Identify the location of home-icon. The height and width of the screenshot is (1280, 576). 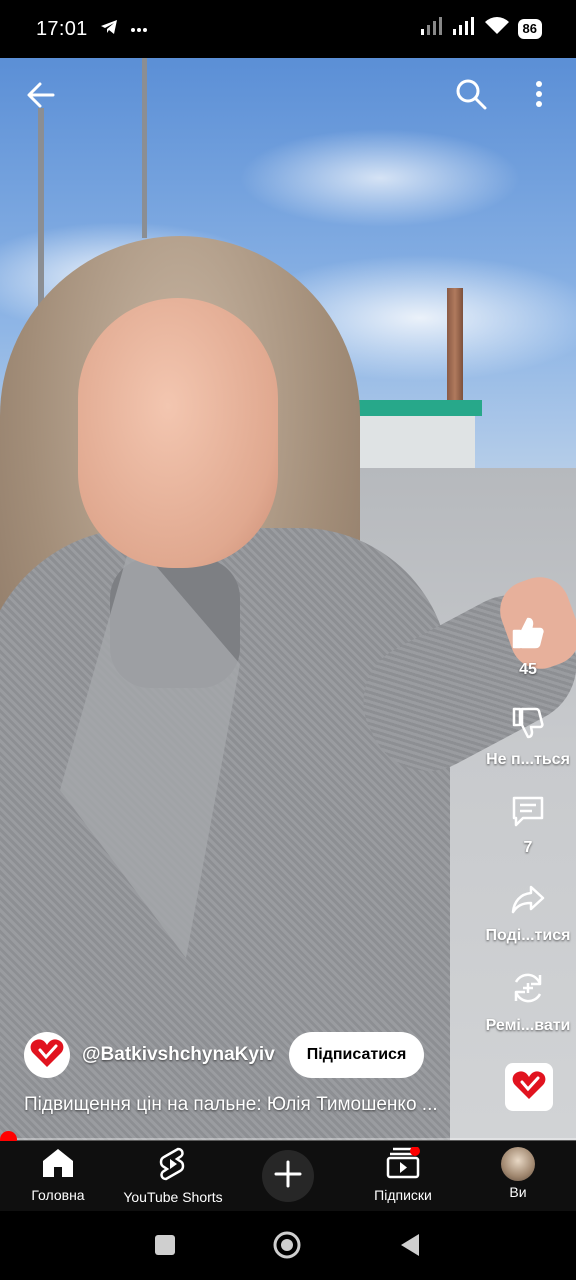
(58, 1165).